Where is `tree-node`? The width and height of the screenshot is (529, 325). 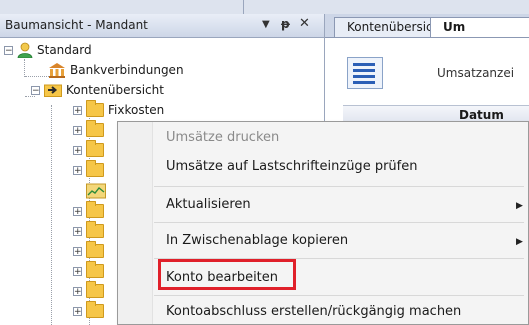 tree-node is located at coordinates (98, 191).